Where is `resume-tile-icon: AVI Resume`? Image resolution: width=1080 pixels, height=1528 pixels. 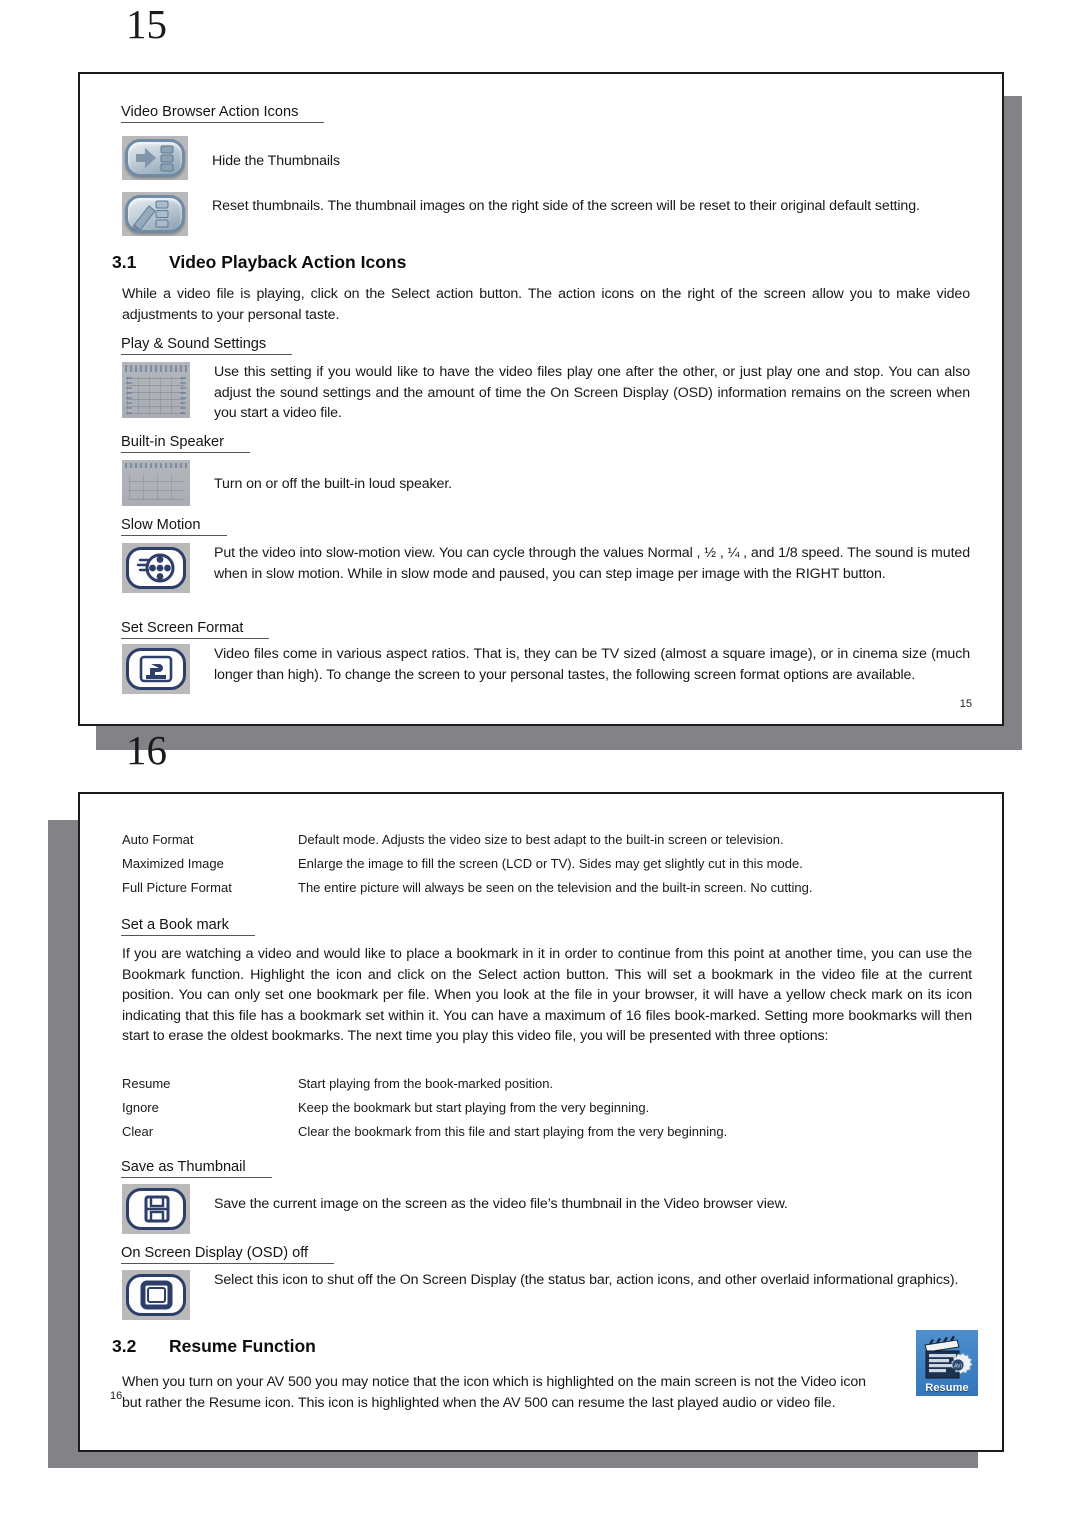 resume-tile-icon: AVI Resume is located at coordinates (947, 1363).